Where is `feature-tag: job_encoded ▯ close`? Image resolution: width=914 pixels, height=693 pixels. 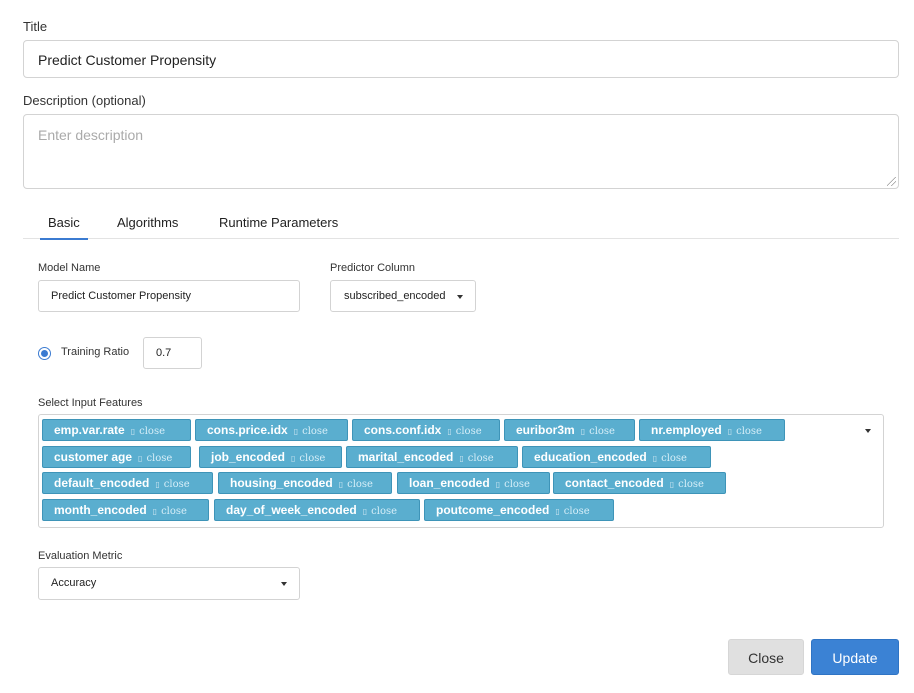 feature-tag: job_encoded ▯ close is located at coordinates (270, 457).